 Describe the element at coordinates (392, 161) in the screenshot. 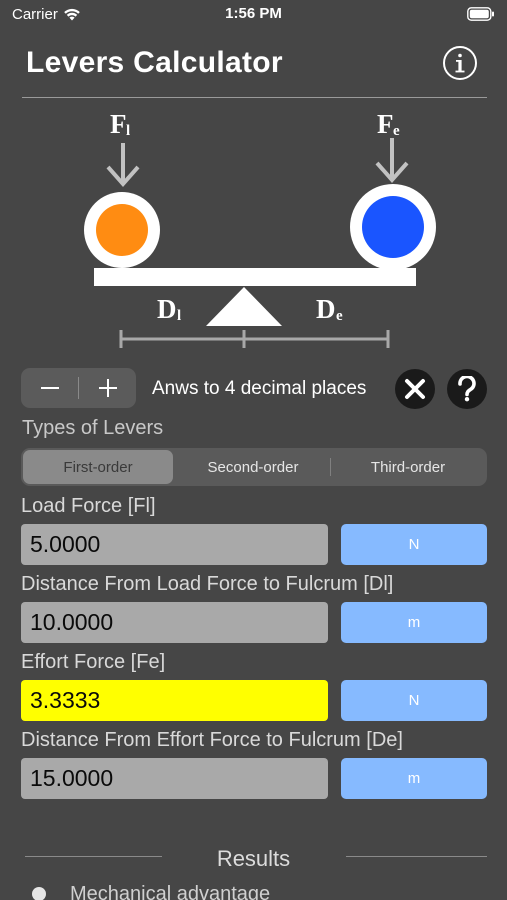

I see `effort-force-arrow-icon` at that location.